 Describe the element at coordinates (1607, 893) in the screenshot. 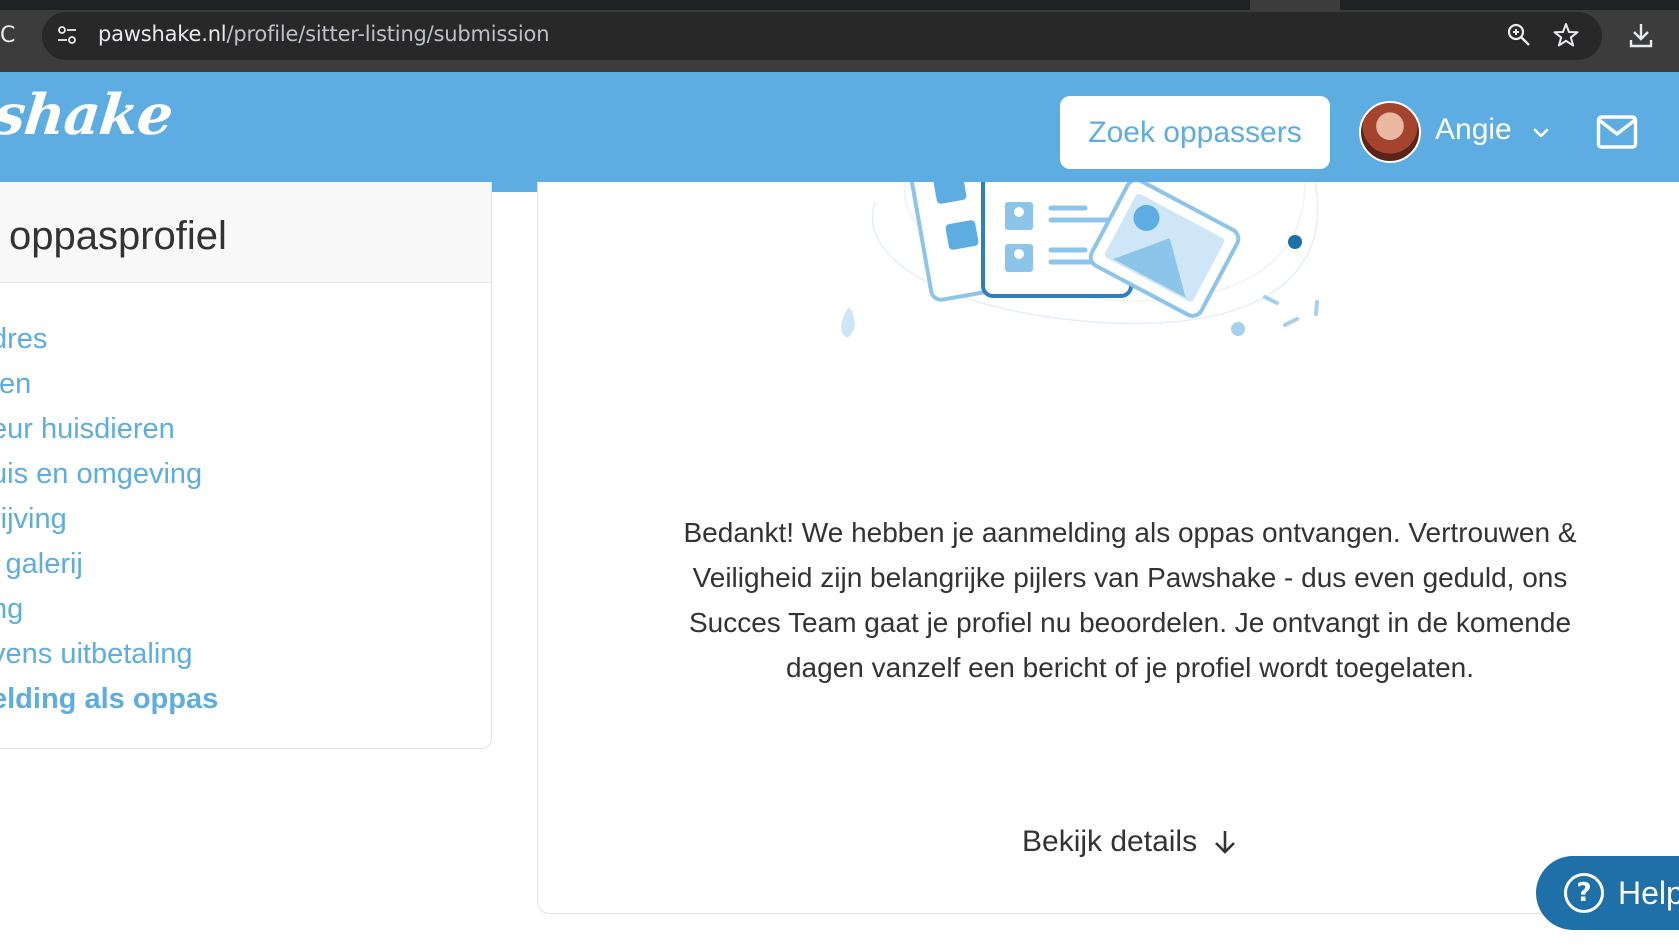

I see `help-button: ? Help` at that location.